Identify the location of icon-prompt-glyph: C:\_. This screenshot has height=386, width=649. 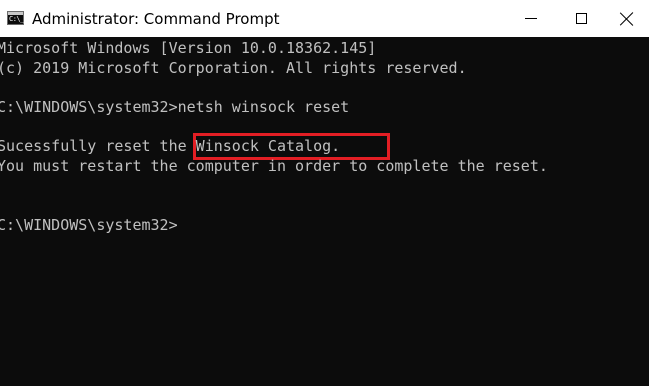
(16, 19).